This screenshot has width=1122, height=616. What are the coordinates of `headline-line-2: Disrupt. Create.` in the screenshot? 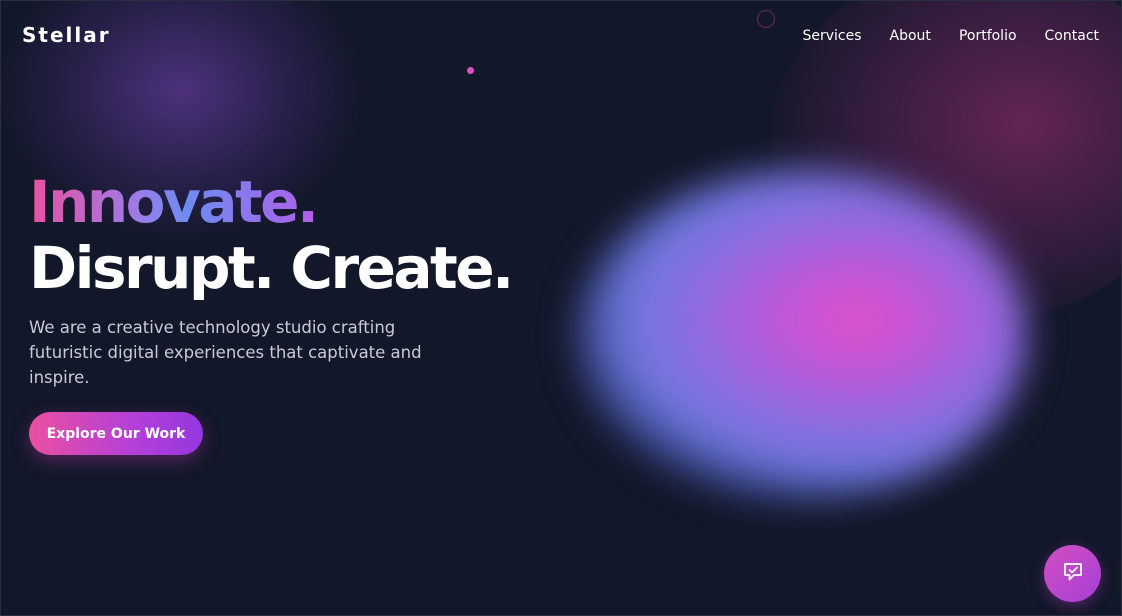 It's located at (271, 268).